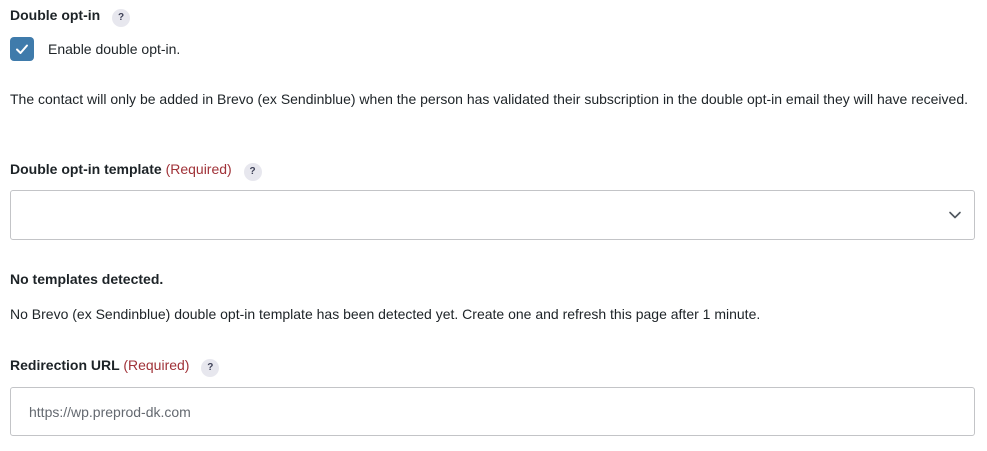 The image size is (987, 451). Describe the element at coordinates (955, 215) in the screenshot. I see `chevron-down-icon` at that location.